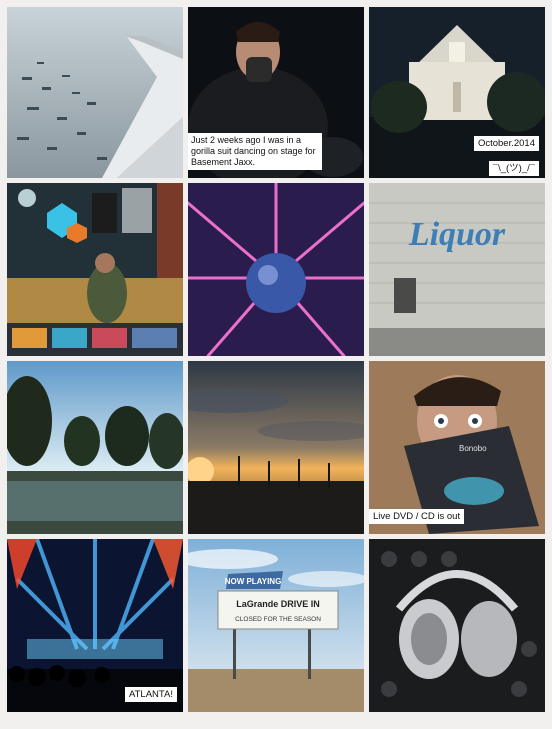 This screenshot has width=552, height=729. I want to click on drive-in-name-text: LaGrande DRIVE IN, so click(278, 604).